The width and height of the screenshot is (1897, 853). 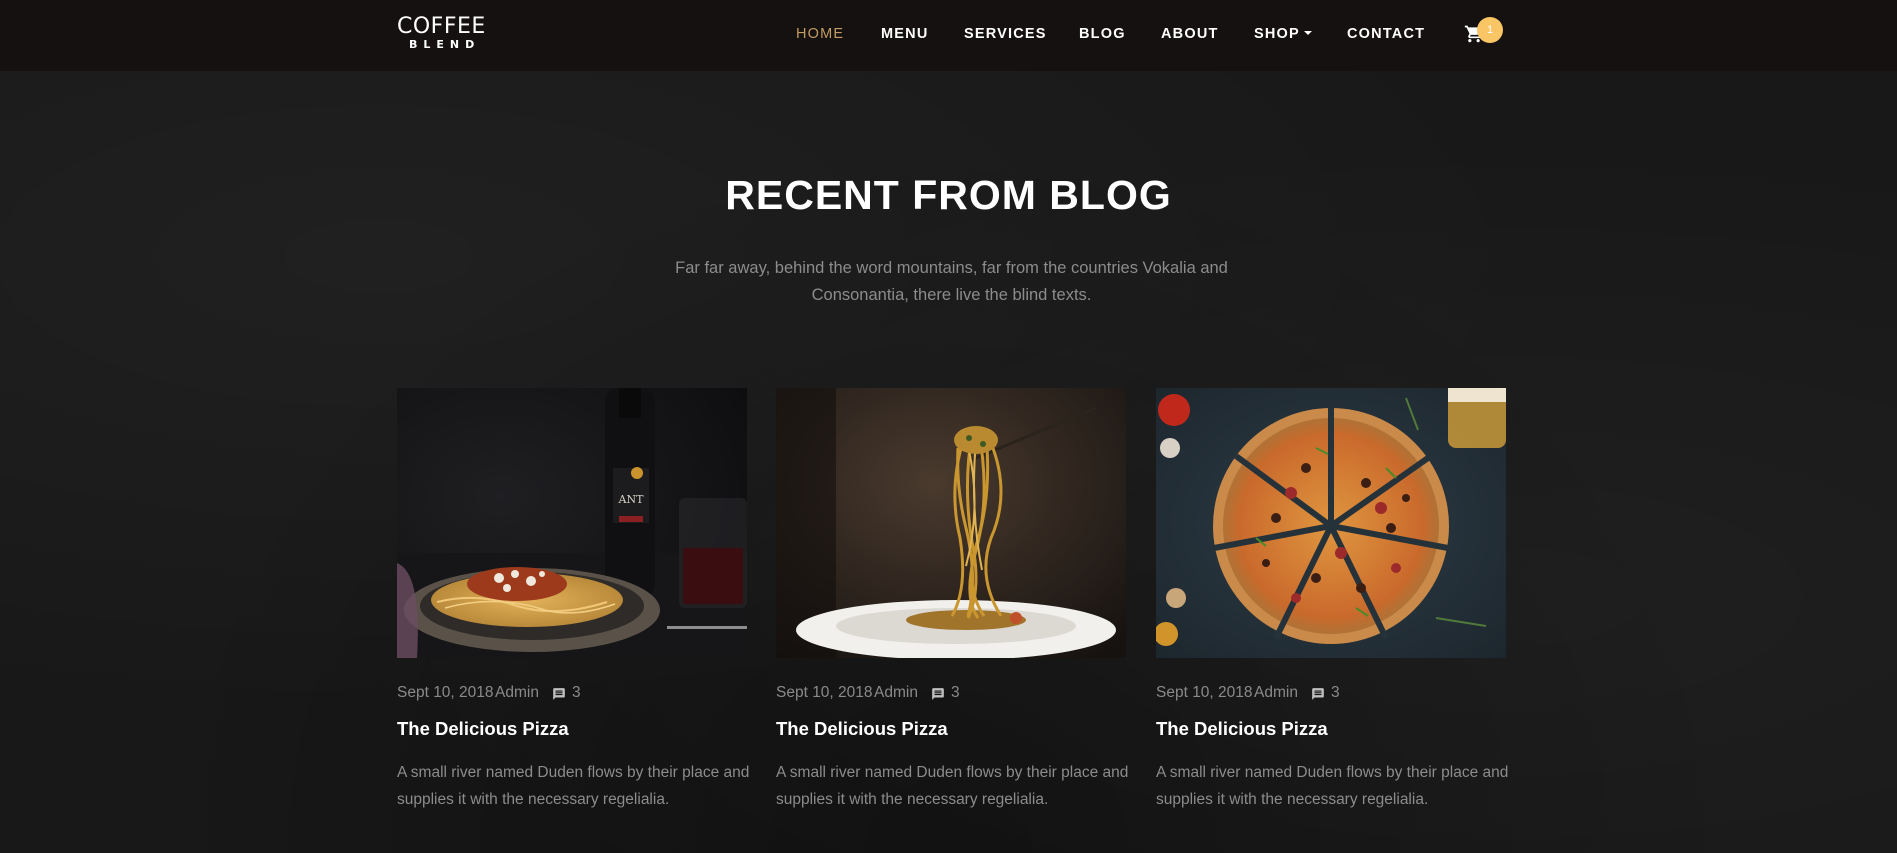 What do you see at coordinates (1102, 34) in the screenshot?
I see `nav-blog: BLOG` at bounding box center [1102, 34].